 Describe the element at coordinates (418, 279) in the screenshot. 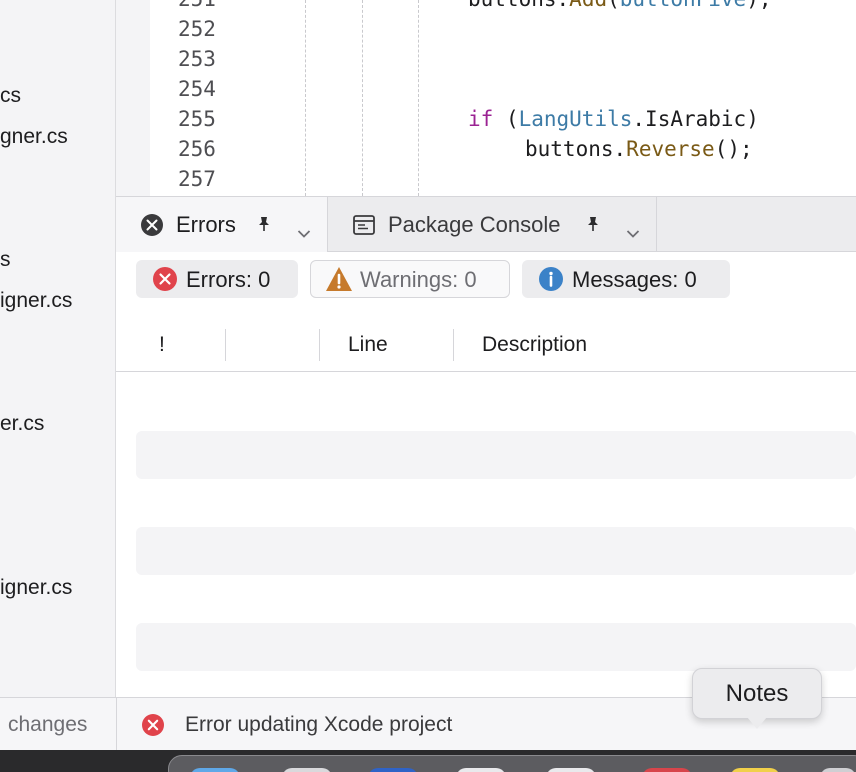

I see `warnings-count: Warnings: 0` at that location.